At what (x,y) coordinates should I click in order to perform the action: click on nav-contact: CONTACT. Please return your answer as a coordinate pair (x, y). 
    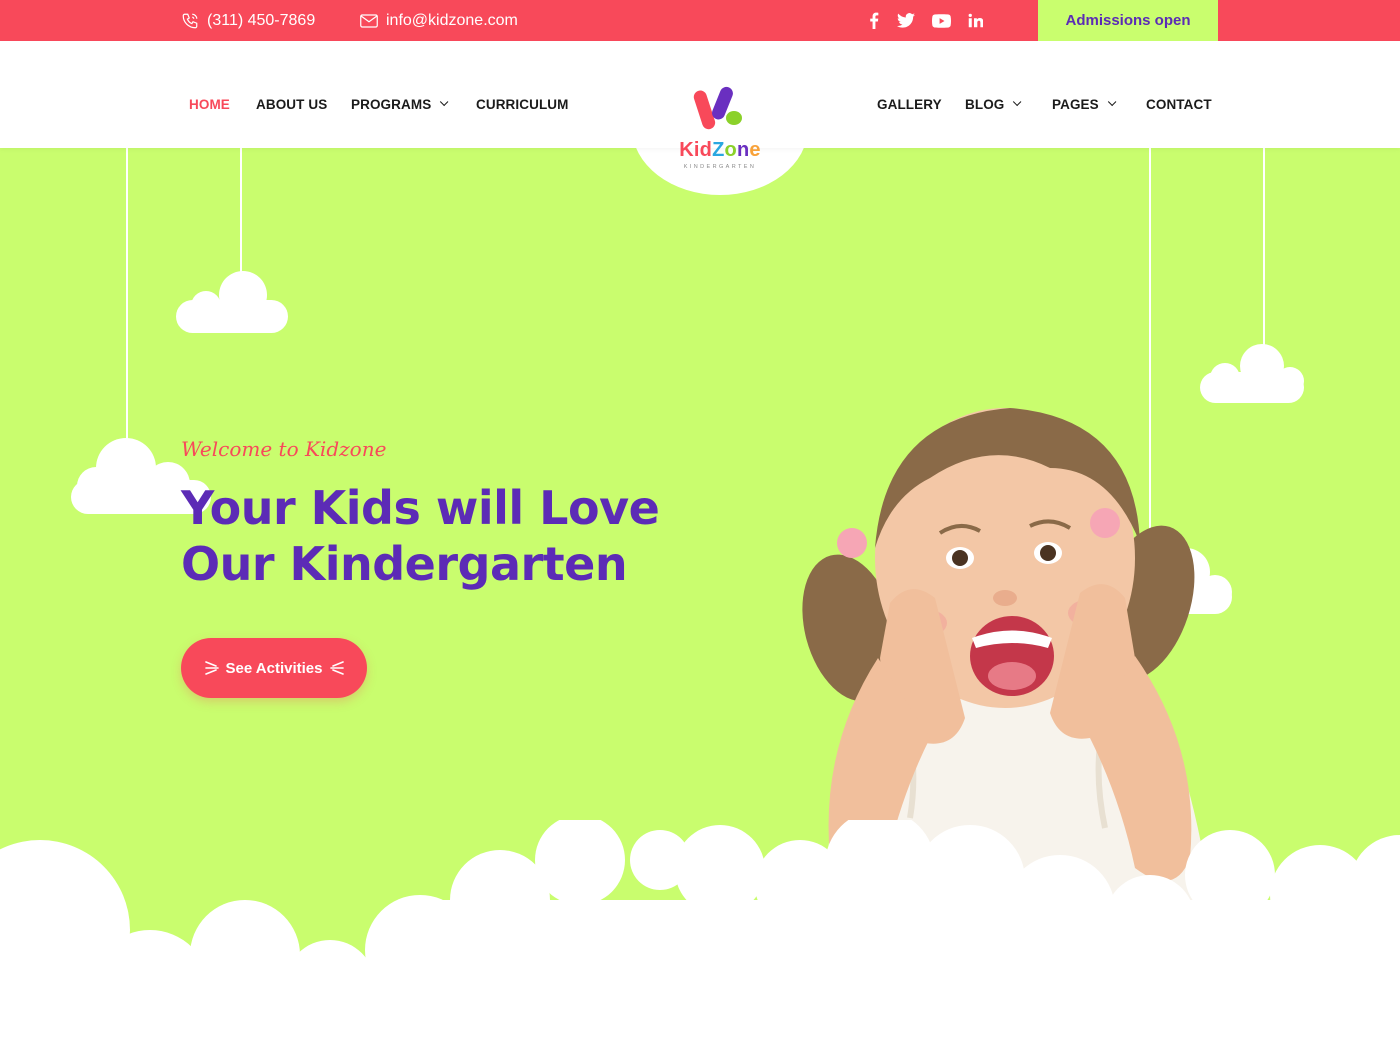
    Looking at the image, I should click on (1179, 104).